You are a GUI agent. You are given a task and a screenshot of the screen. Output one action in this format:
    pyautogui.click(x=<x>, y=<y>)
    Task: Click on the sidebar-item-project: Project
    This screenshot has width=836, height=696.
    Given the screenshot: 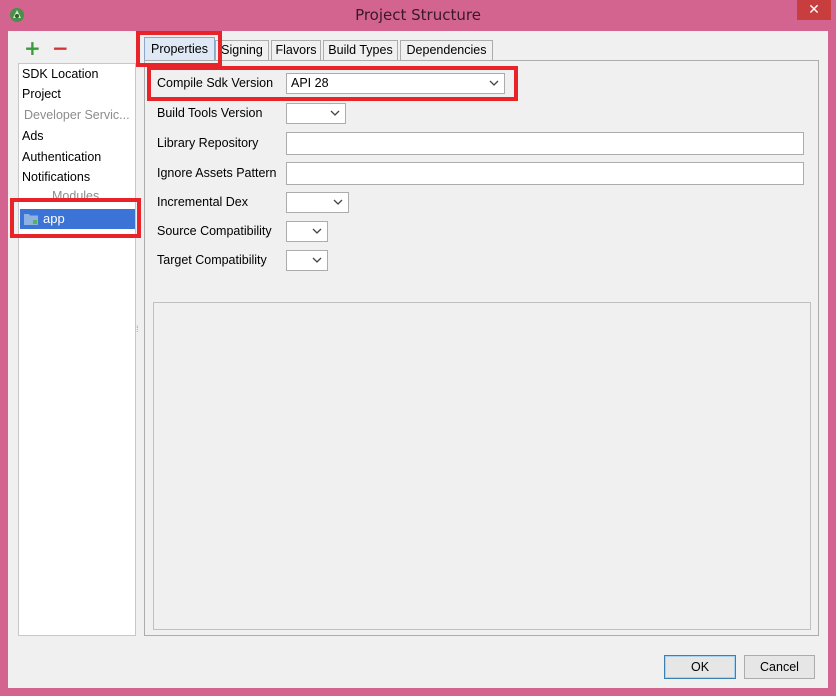 What is the action you would take?
    pyautogui.click(x=41, y=94)
    